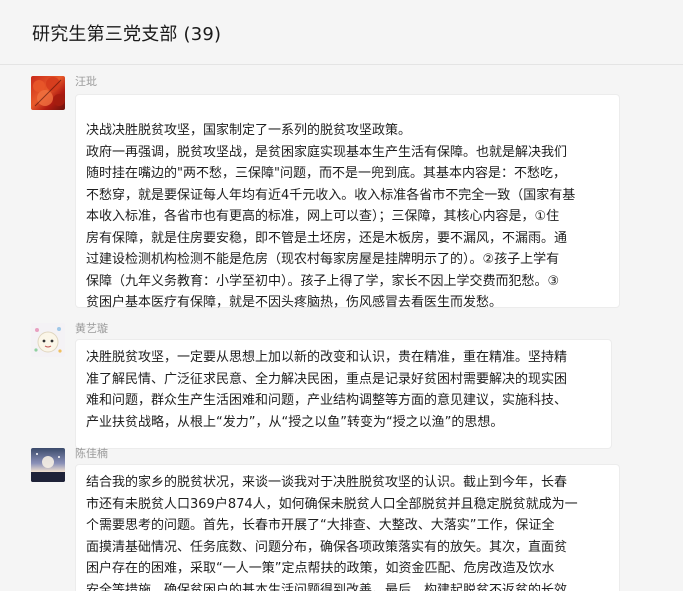 The image size is (683, 591). What do you see at coordinates (320, 525) in the screenshot?
I see `message-line: 个需要思考的问题。首先，长春市开展了“大排查、大整改、大落实”工作，保证全` at bounding box center [320, 525].